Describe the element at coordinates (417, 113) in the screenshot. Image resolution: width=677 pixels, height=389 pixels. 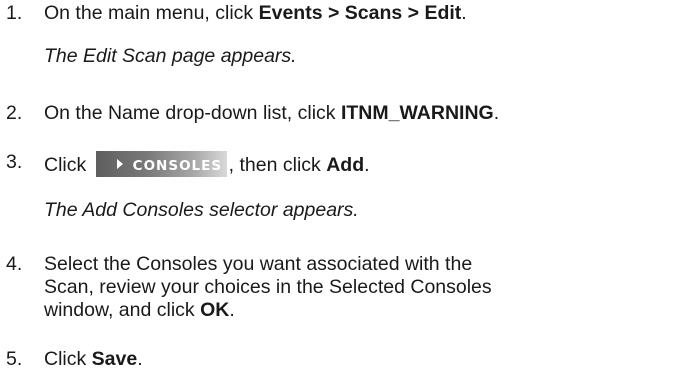
I see `dropdown-value: ITNM_WARNING` at that location.